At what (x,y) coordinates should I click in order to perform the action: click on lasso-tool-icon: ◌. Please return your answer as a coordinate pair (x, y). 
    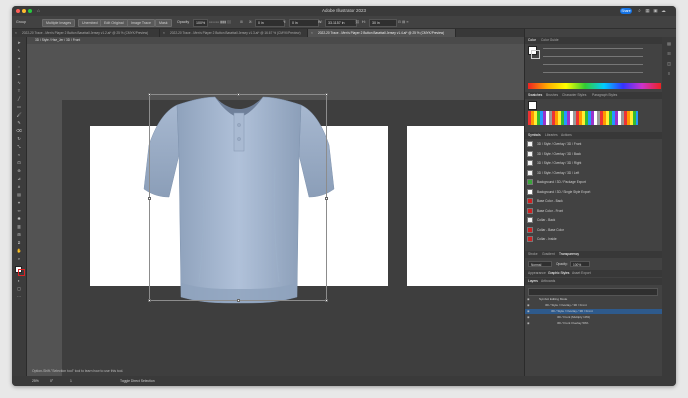
    Looking at the image, I should click on (19, 67).